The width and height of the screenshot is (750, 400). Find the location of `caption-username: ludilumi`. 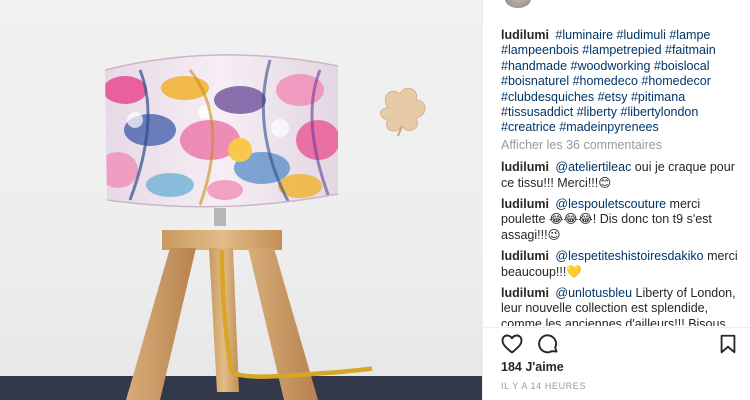

caption-username: ludilumi is located at coordinates (525, 35).